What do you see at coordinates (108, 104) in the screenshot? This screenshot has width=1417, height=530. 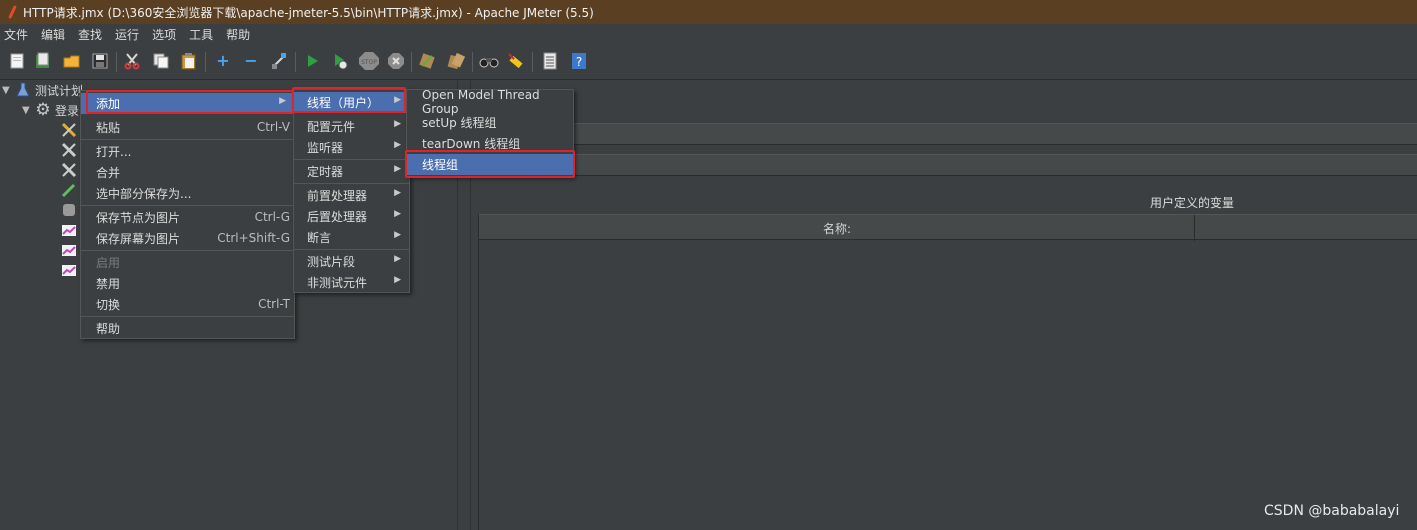 I see `menu-item-label: 添加` at bounding box center [108, 104].